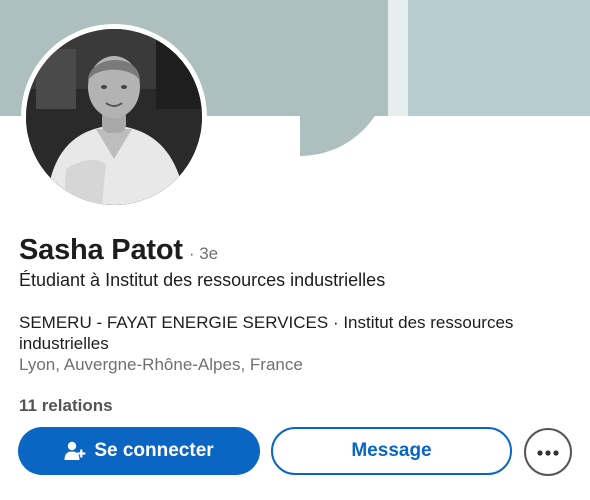 The width and height of the screenshot is (590, 500). I want to click on profile-name: Sasha Patot, so click(101, 250).